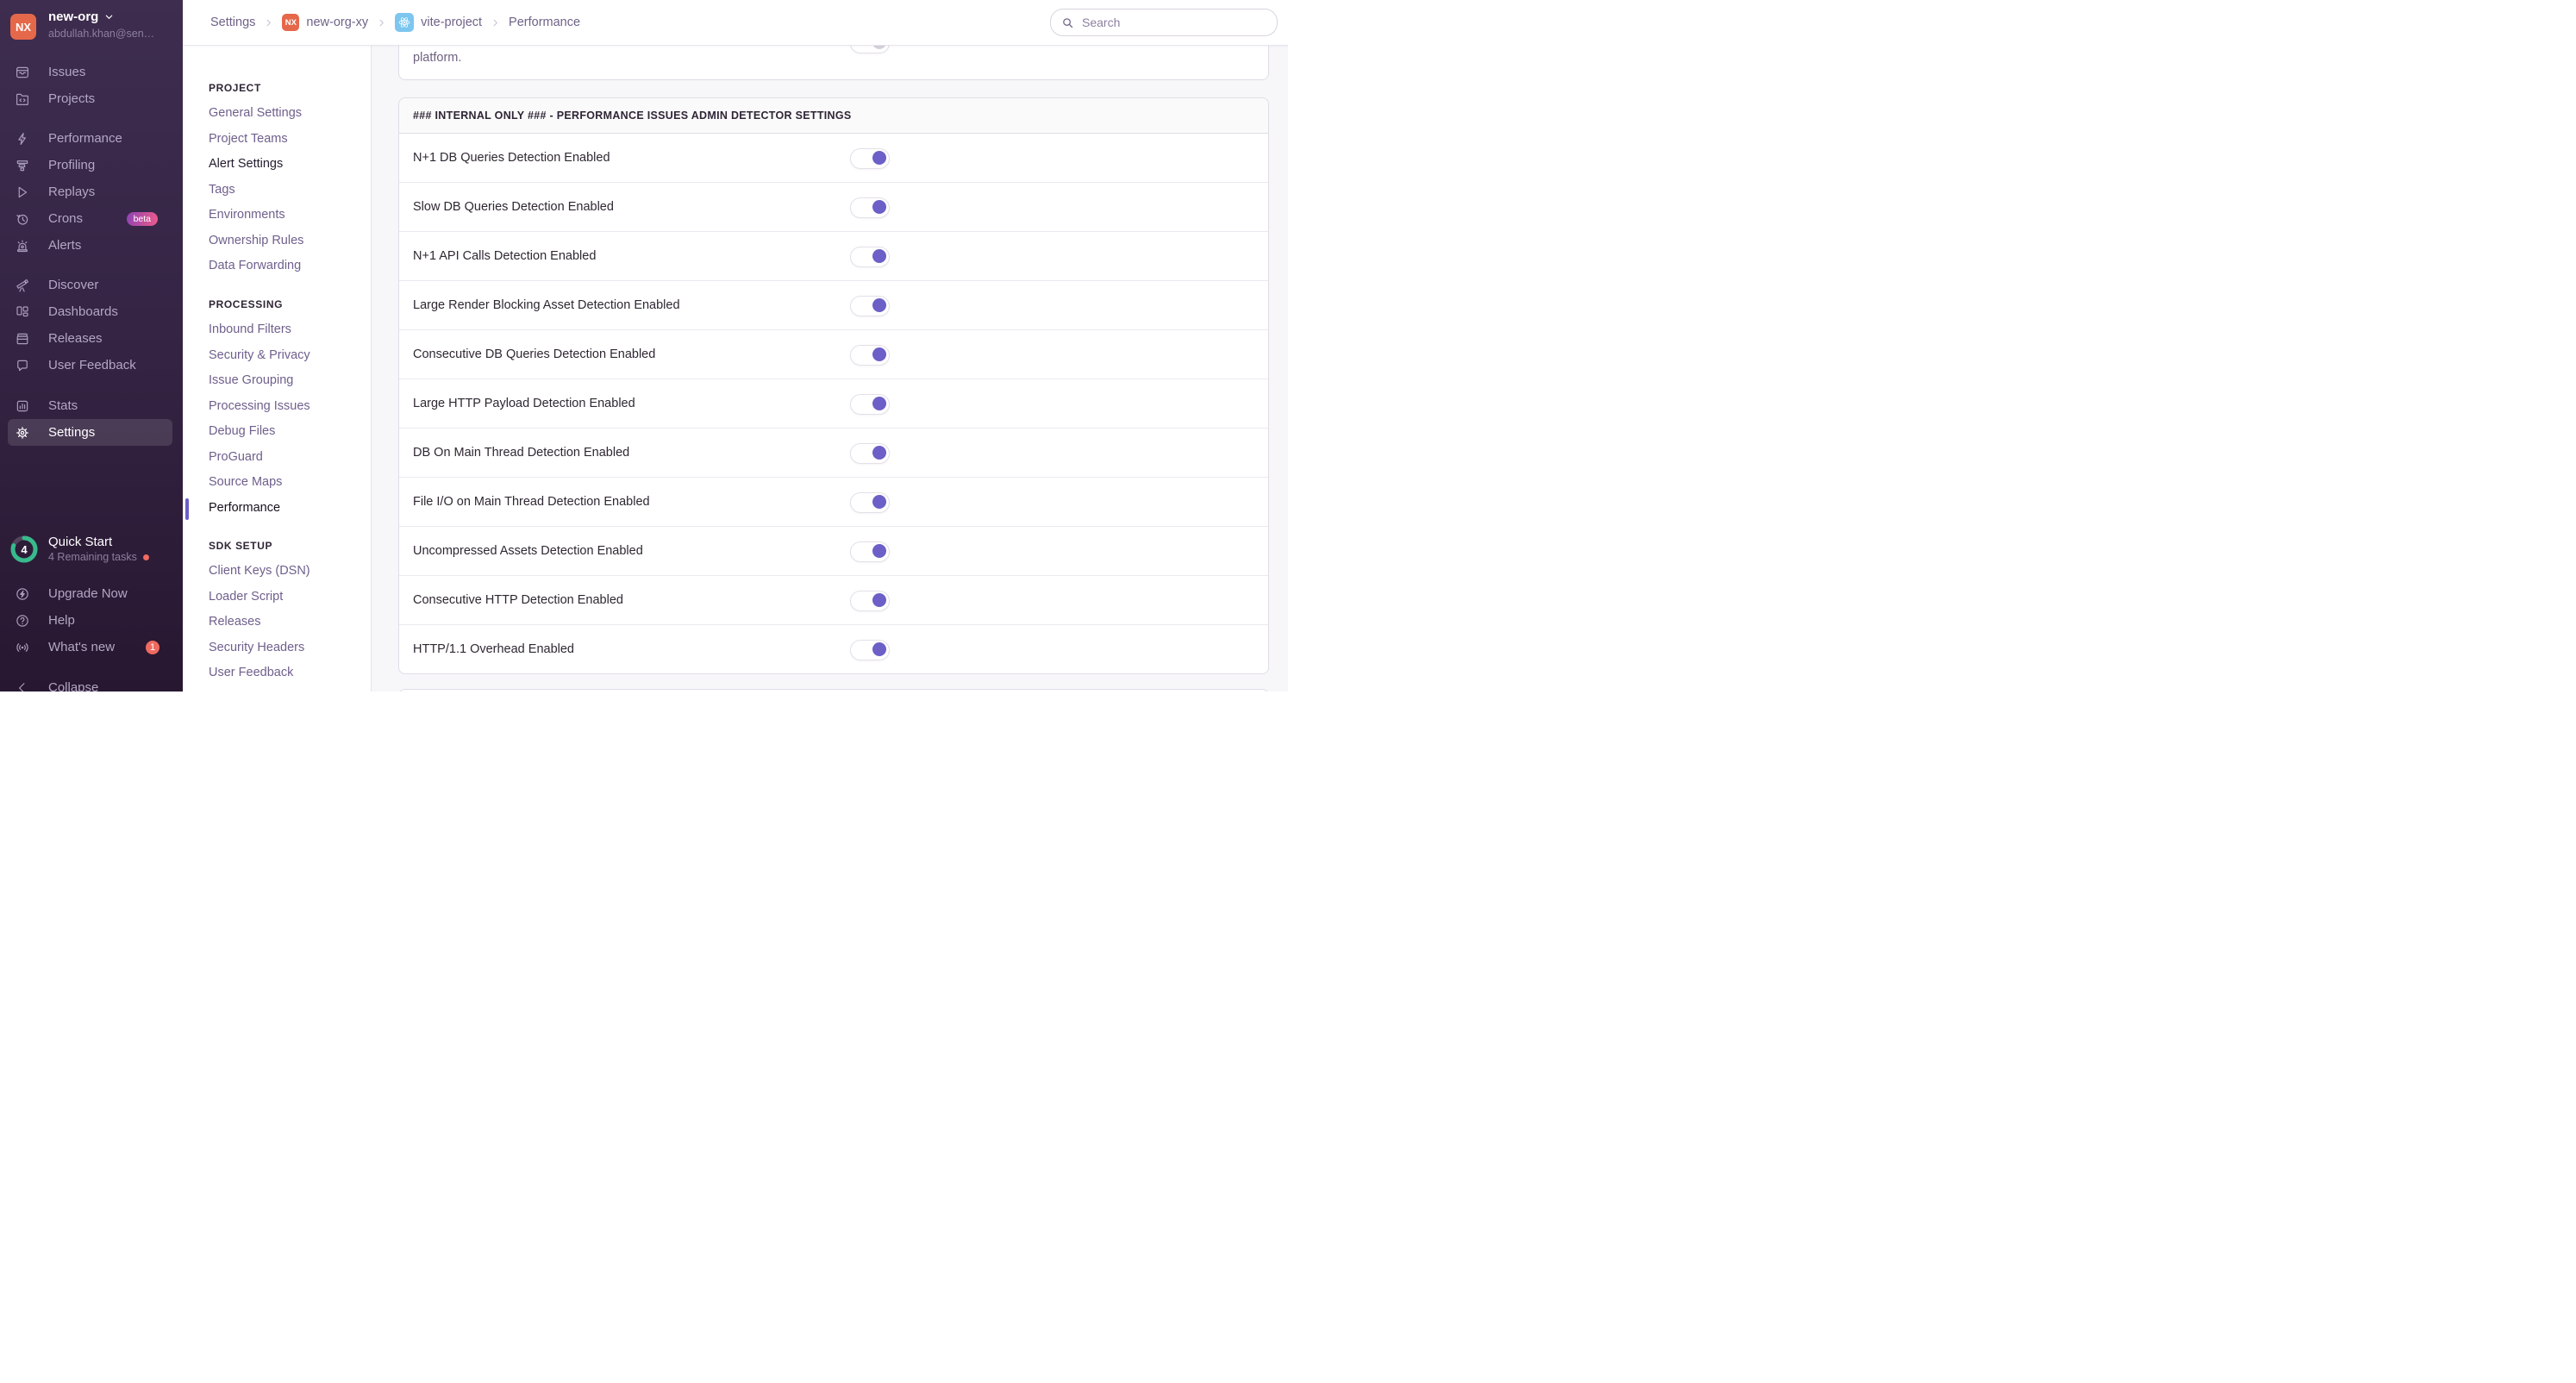 The height and width of the screenshot is (1383, 2576). Describe the element at coordinates (833, 206) in the screenshot. I see `setting-row: Slow DB Queries Detection Enabled` at that location.